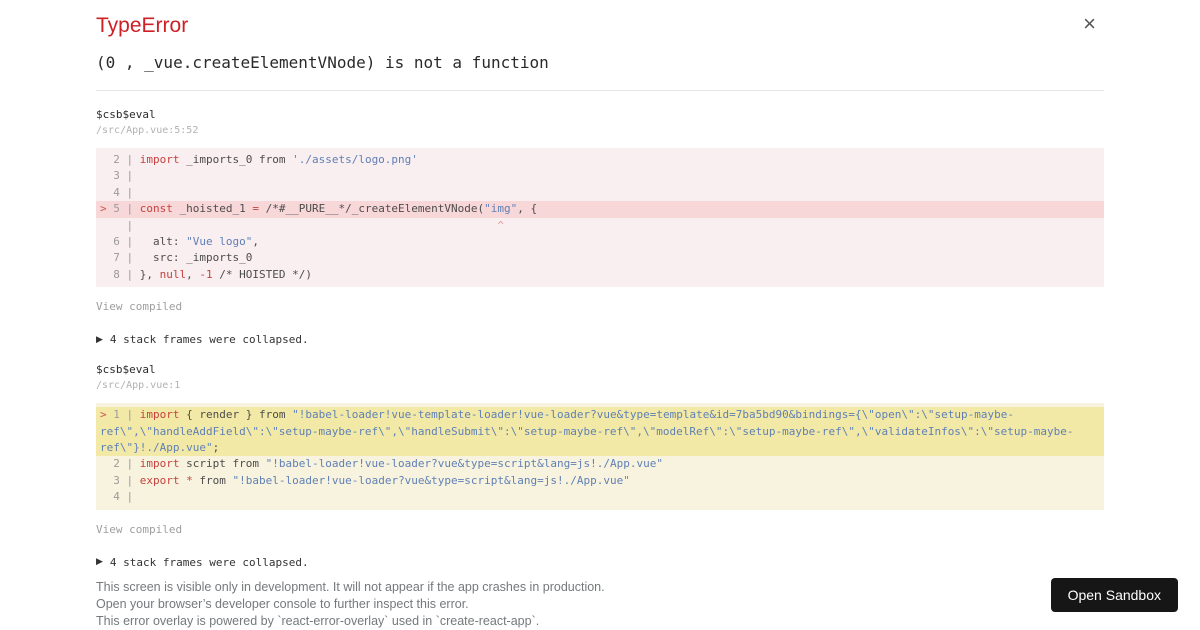 The height and width of the screenshot is (630, 1200). Describe the element at coordinates (120, 274) in the screenshot. I see `code-segment: 8 |` at that location.